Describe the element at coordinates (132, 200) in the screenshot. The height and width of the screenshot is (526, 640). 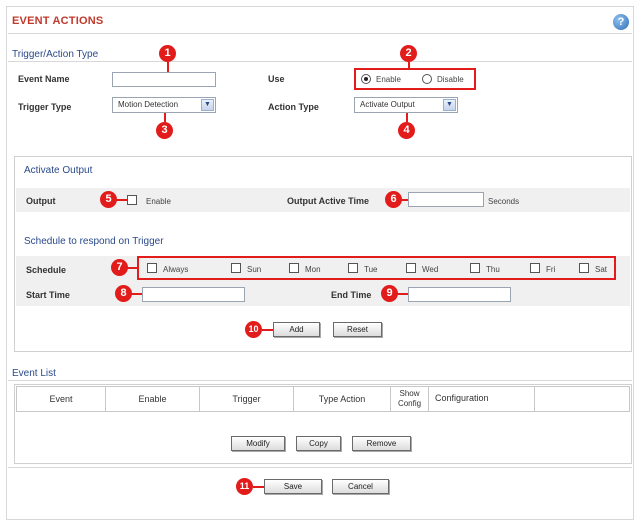
I see `output-enable-checkbox` at that location.